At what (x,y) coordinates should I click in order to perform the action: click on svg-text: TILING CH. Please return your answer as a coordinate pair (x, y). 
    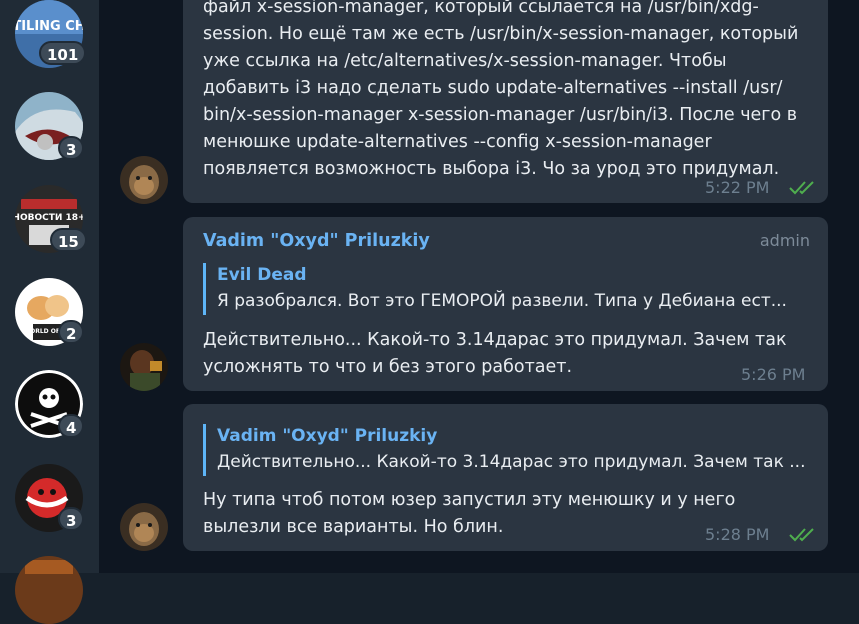
    Looking at the image, I should click on (49, 26).